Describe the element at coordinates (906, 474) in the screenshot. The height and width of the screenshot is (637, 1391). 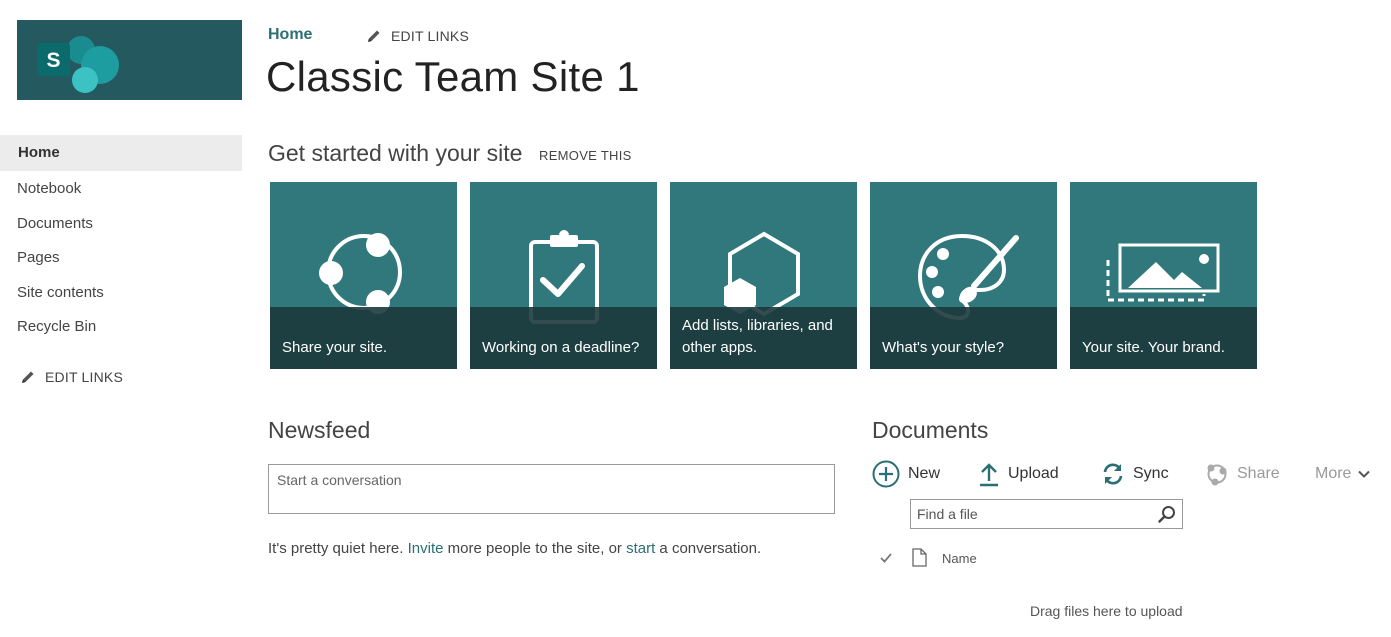
I see `new-button: New` at that location.